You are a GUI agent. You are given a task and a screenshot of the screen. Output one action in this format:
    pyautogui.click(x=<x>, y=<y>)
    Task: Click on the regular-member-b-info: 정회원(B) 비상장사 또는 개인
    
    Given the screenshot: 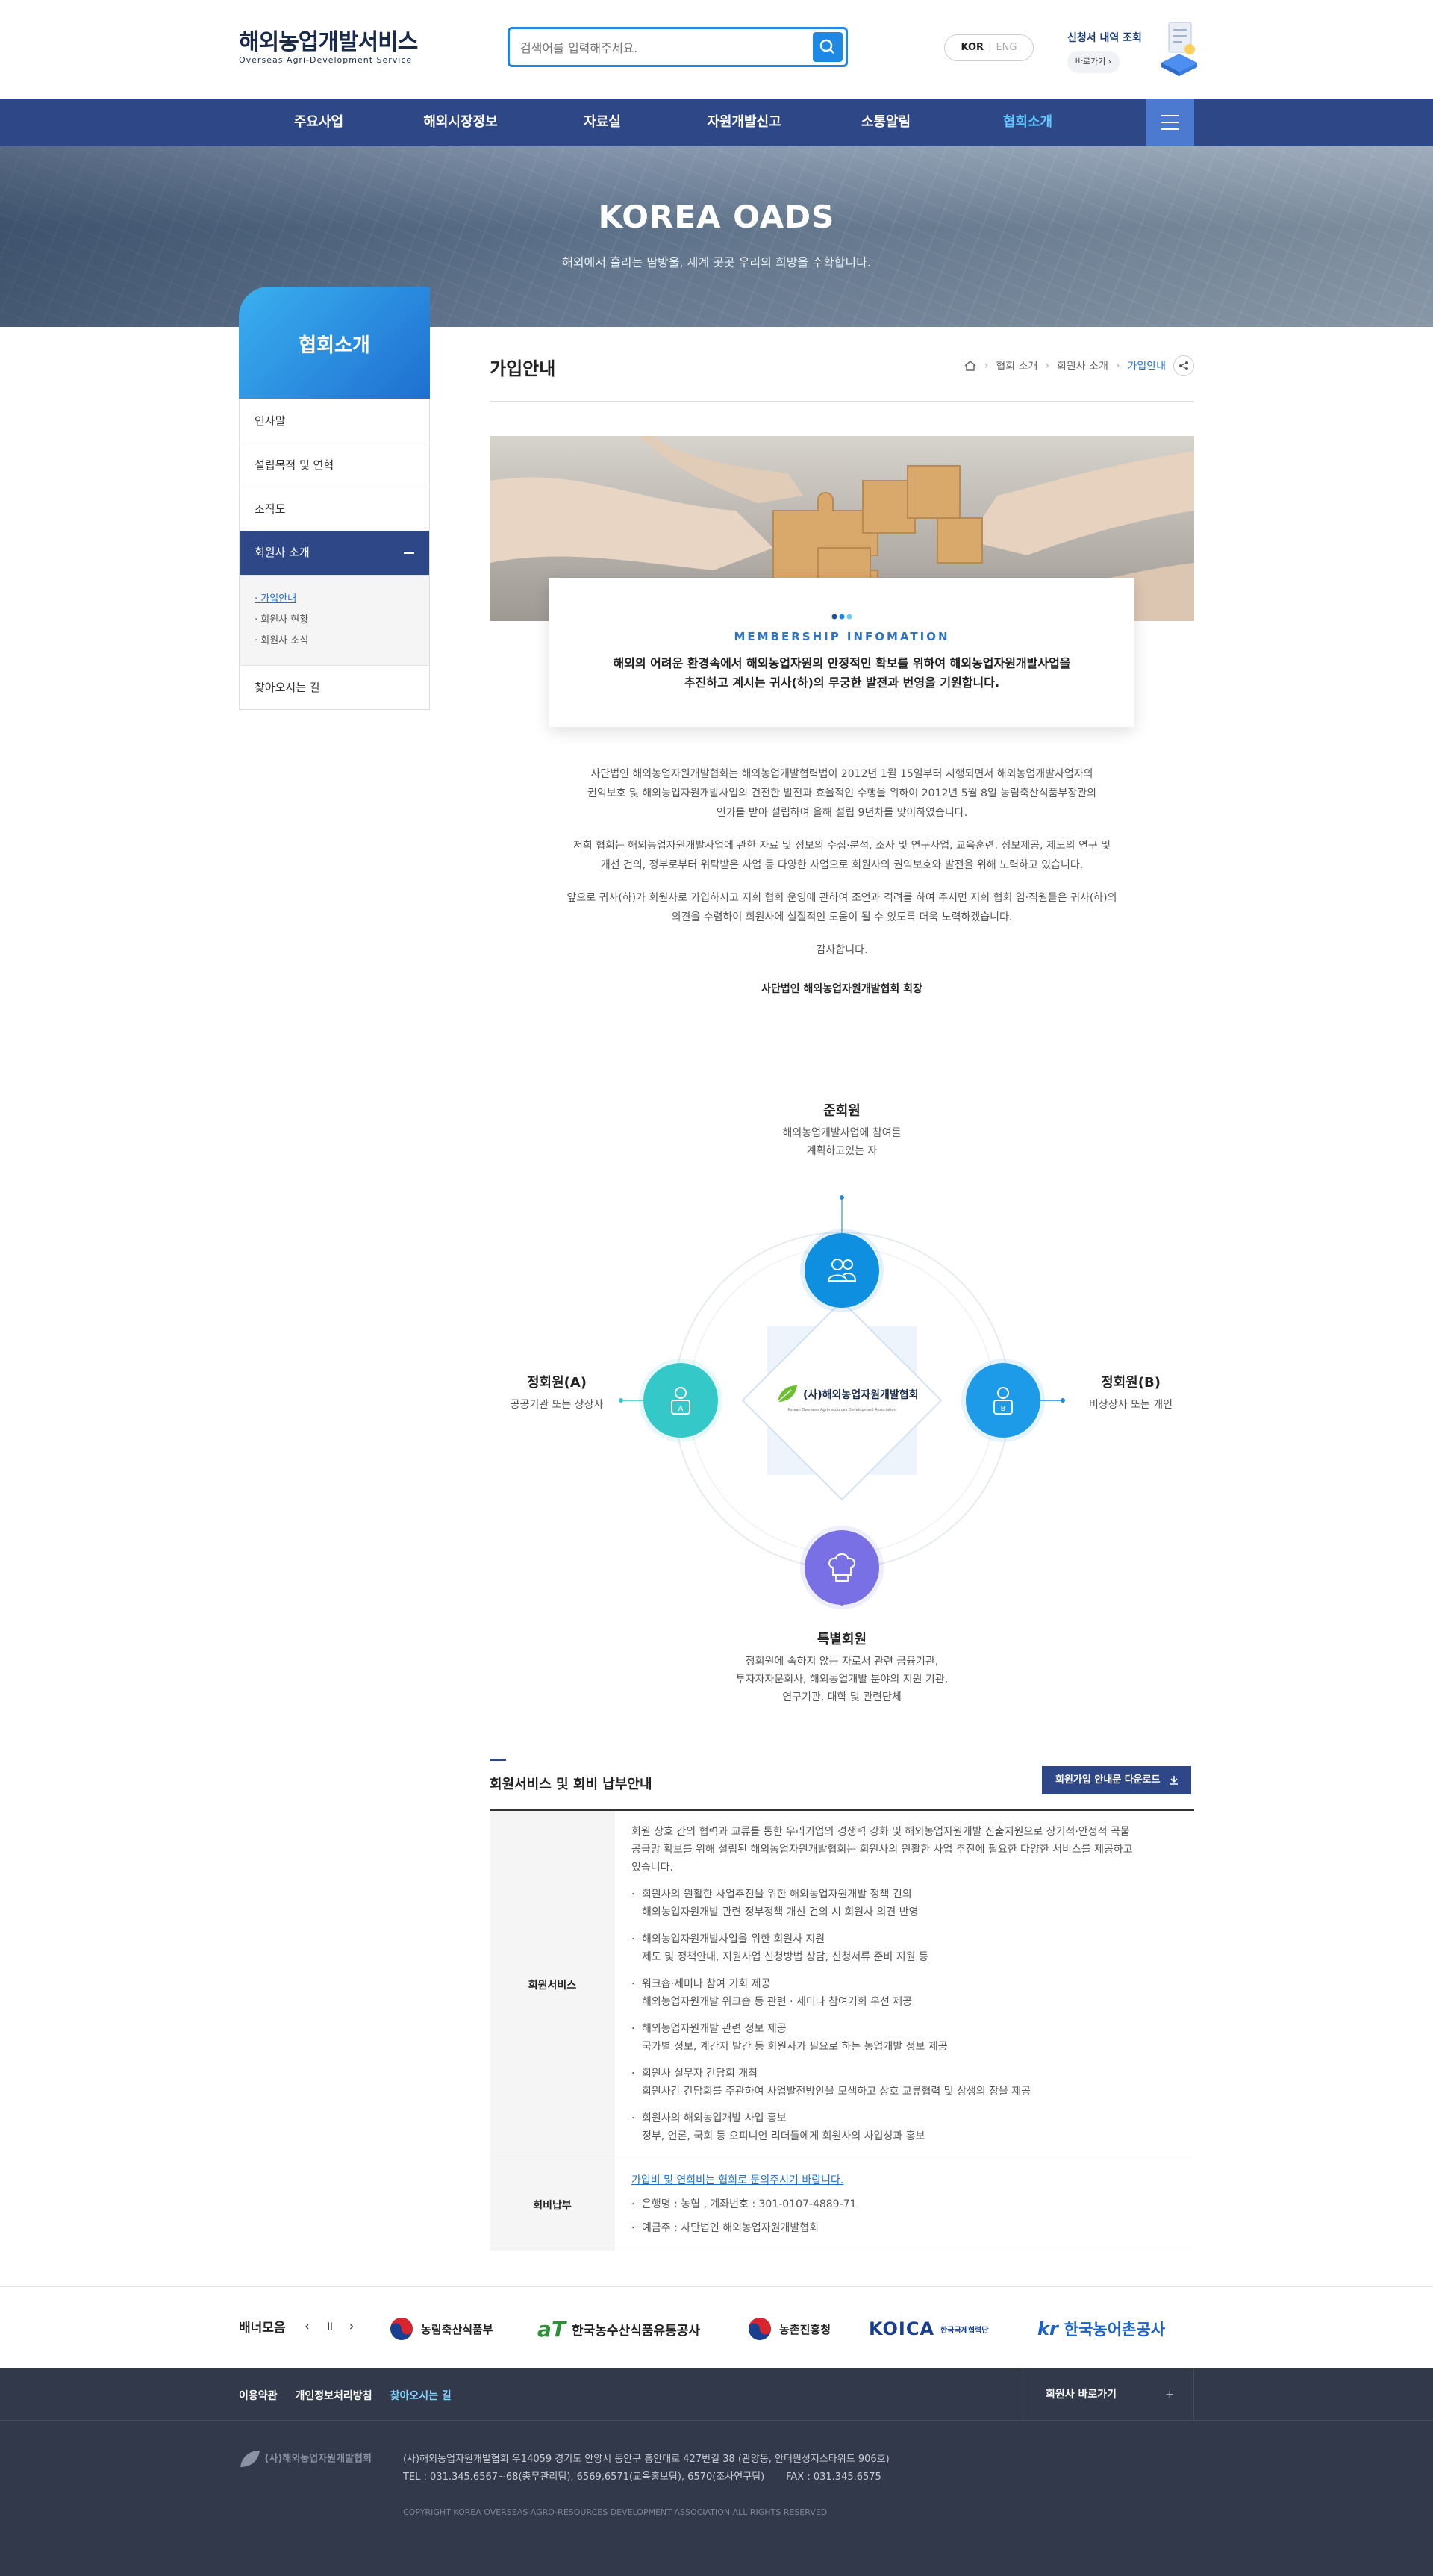 What is the action you would take?
    pyautogui.click(x=1130, y=1393)
    